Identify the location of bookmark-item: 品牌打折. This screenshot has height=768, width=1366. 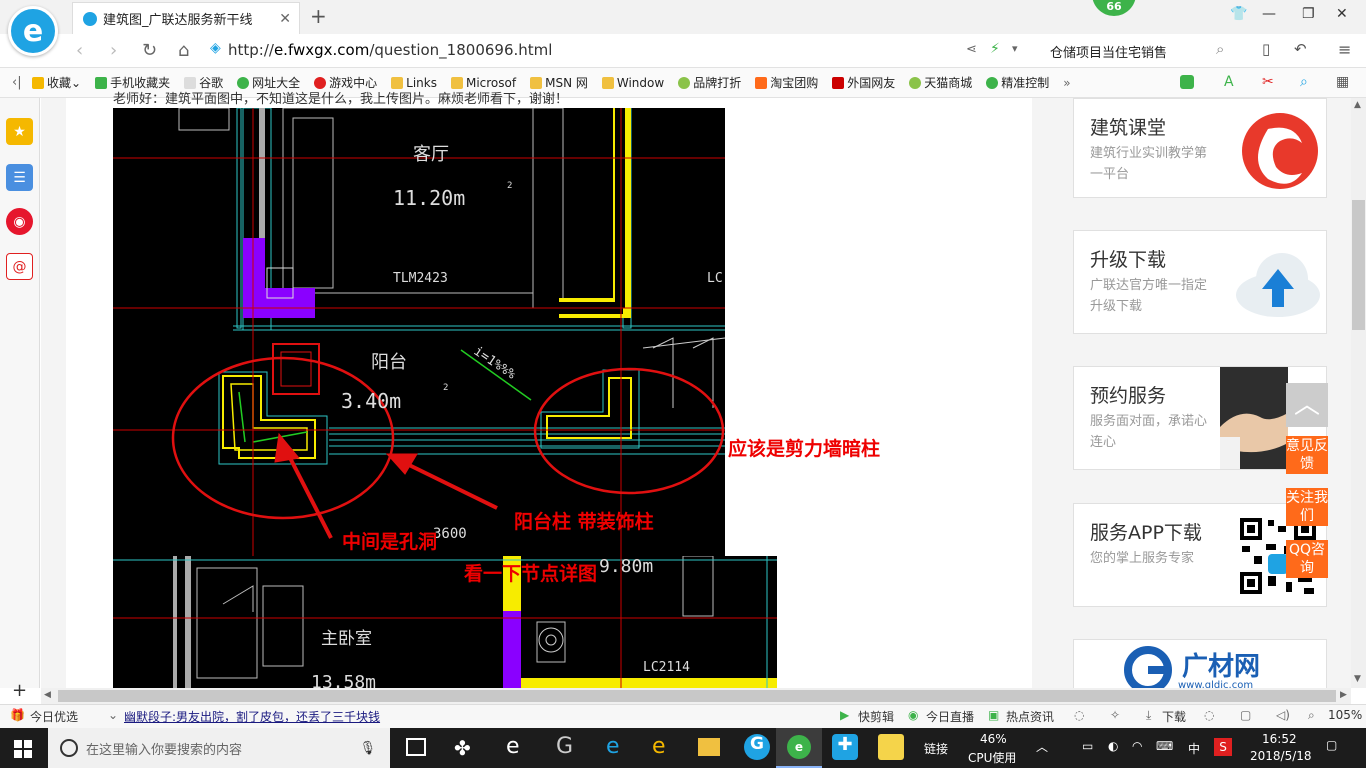
(709, 82).